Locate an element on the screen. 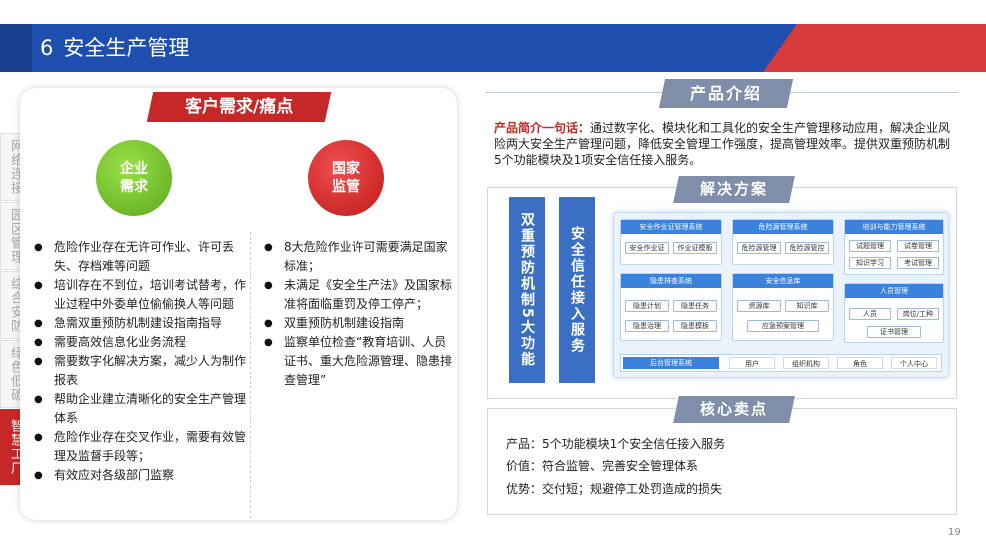  module-chip: 岗位/工种 is located at coordinates (918, 314).